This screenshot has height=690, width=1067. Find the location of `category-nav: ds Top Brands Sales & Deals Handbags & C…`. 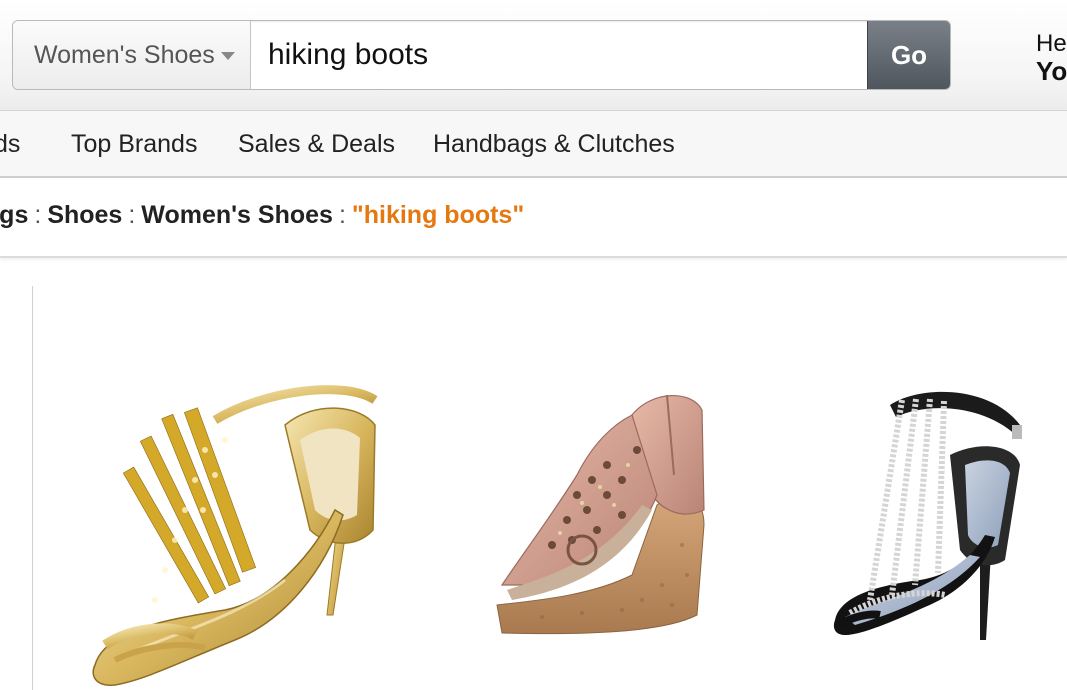

category-nav: ds Top Brands Sales & Deals Handbags & C… is located at coordinates (533, 144).